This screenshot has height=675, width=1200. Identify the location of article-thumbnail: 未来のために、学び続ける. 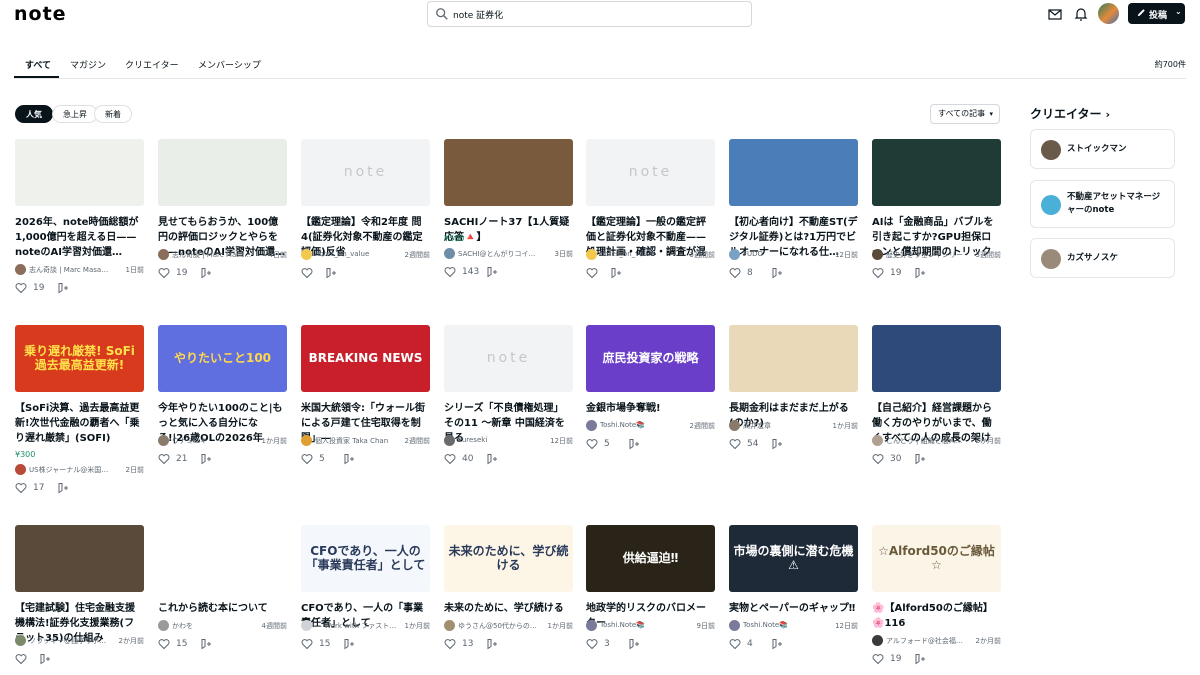
(508, 558).